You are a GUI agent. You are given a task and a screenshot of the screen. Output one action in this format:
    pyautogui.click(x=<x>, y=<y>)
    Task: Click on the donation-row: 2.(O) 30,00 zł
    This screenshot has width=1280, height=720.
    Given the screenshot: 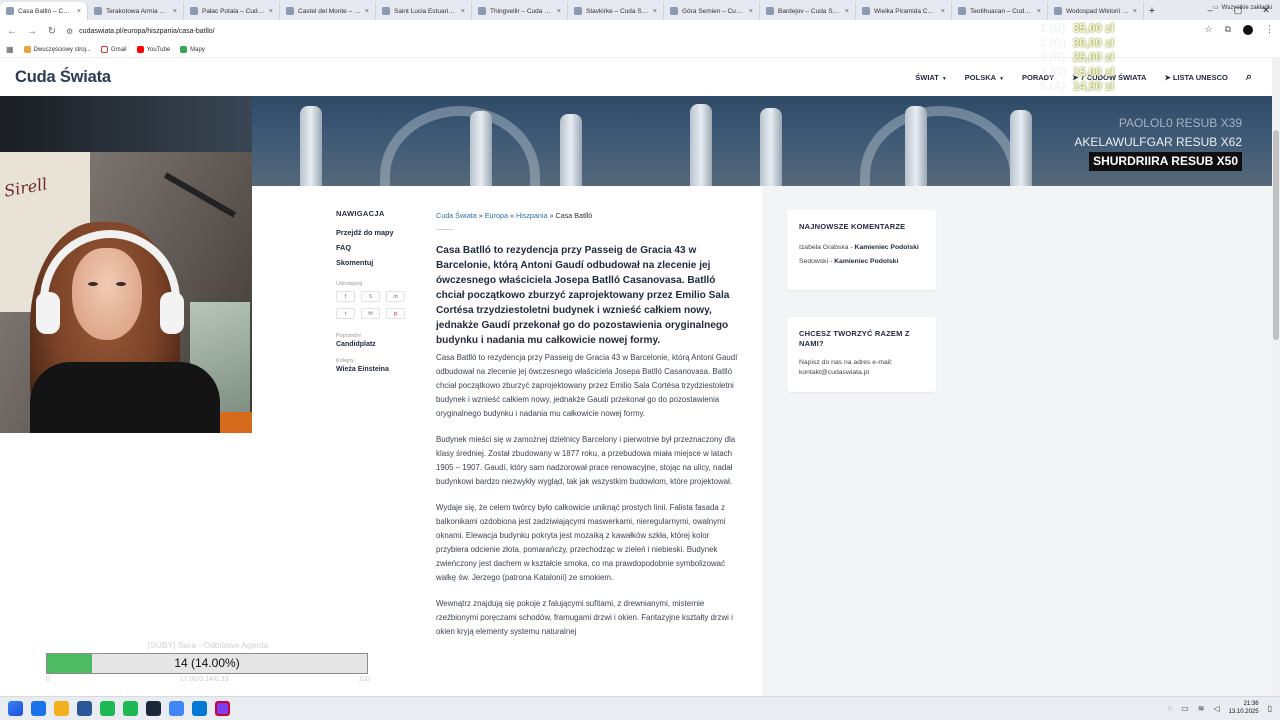 What is the action you would take?
    pyautogui.click(x=1077, y=44)
    